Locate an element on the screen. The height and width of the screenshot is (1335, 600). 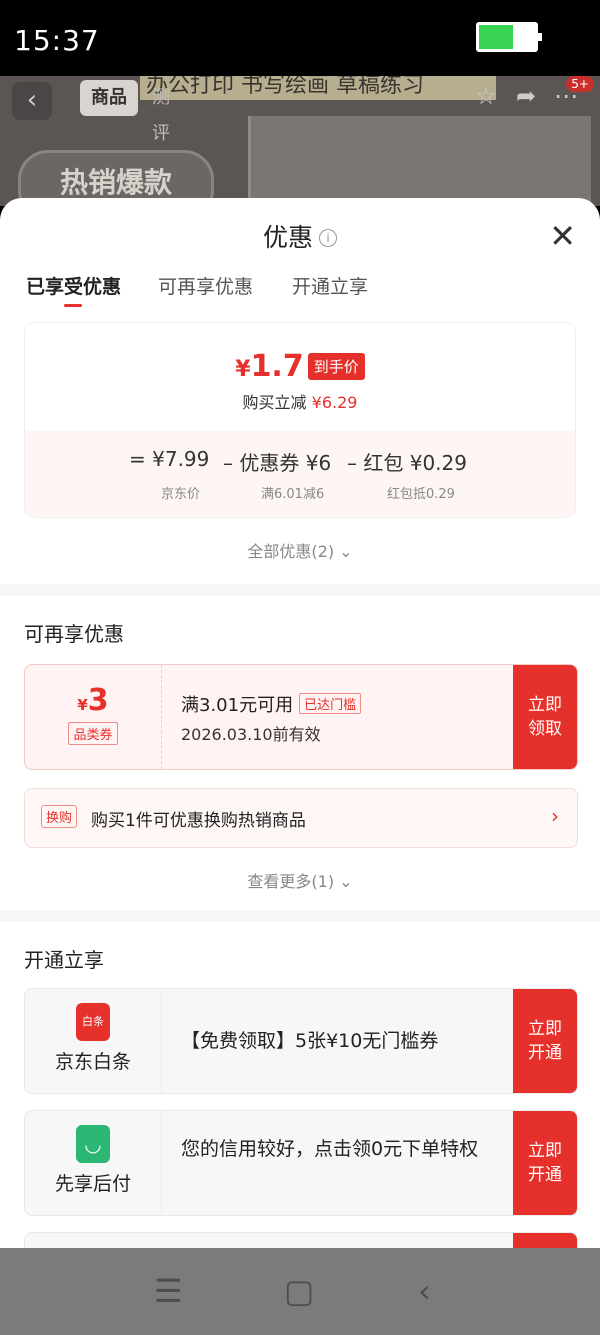
tab-more-discounts: 可再享优惠 is located at coordinates (205, 285).